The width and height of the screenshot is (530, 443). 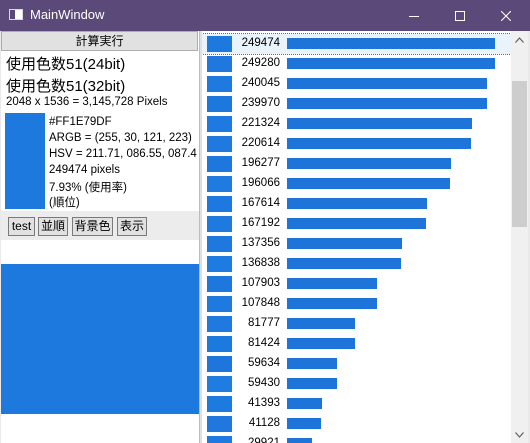 What do you see at coordinates (356, 364) in the screenshot?
I see `list-item: 59634` at bounding box center [356, 364].